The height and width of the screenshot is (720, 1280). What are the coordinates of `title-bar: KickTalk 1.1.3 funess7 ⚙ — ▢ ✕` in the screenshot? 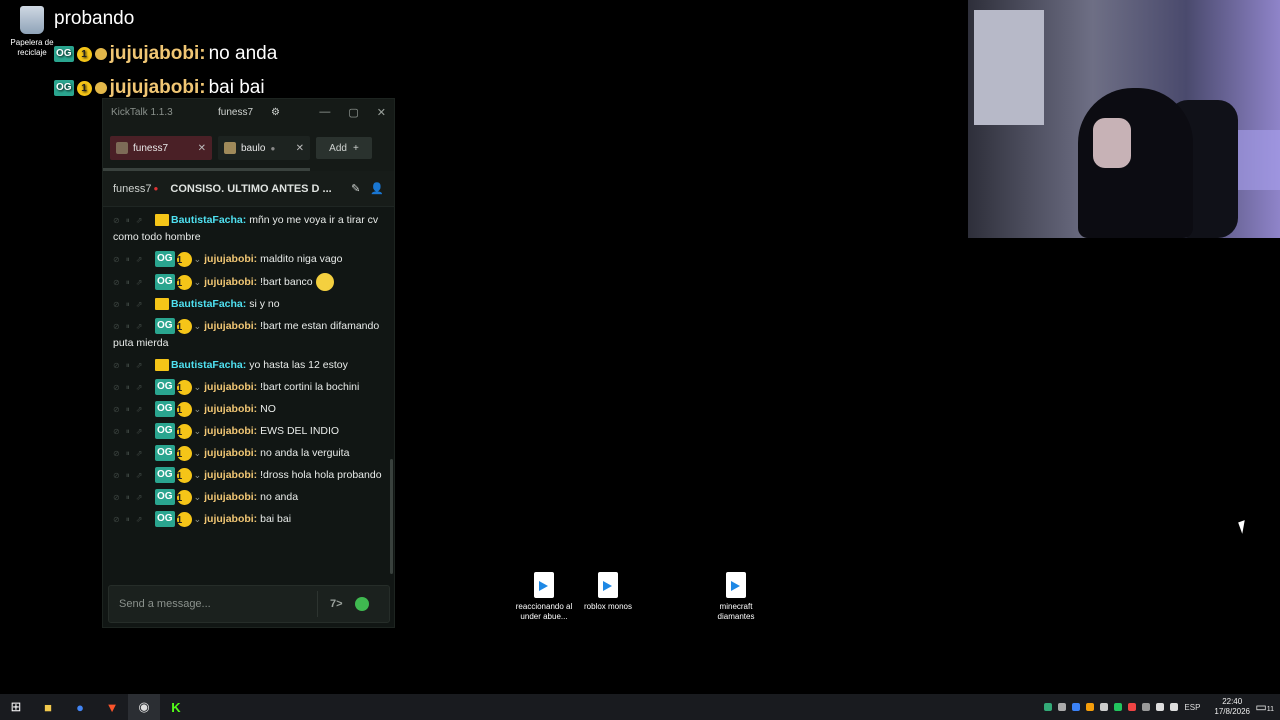 It's located at (248, 112).